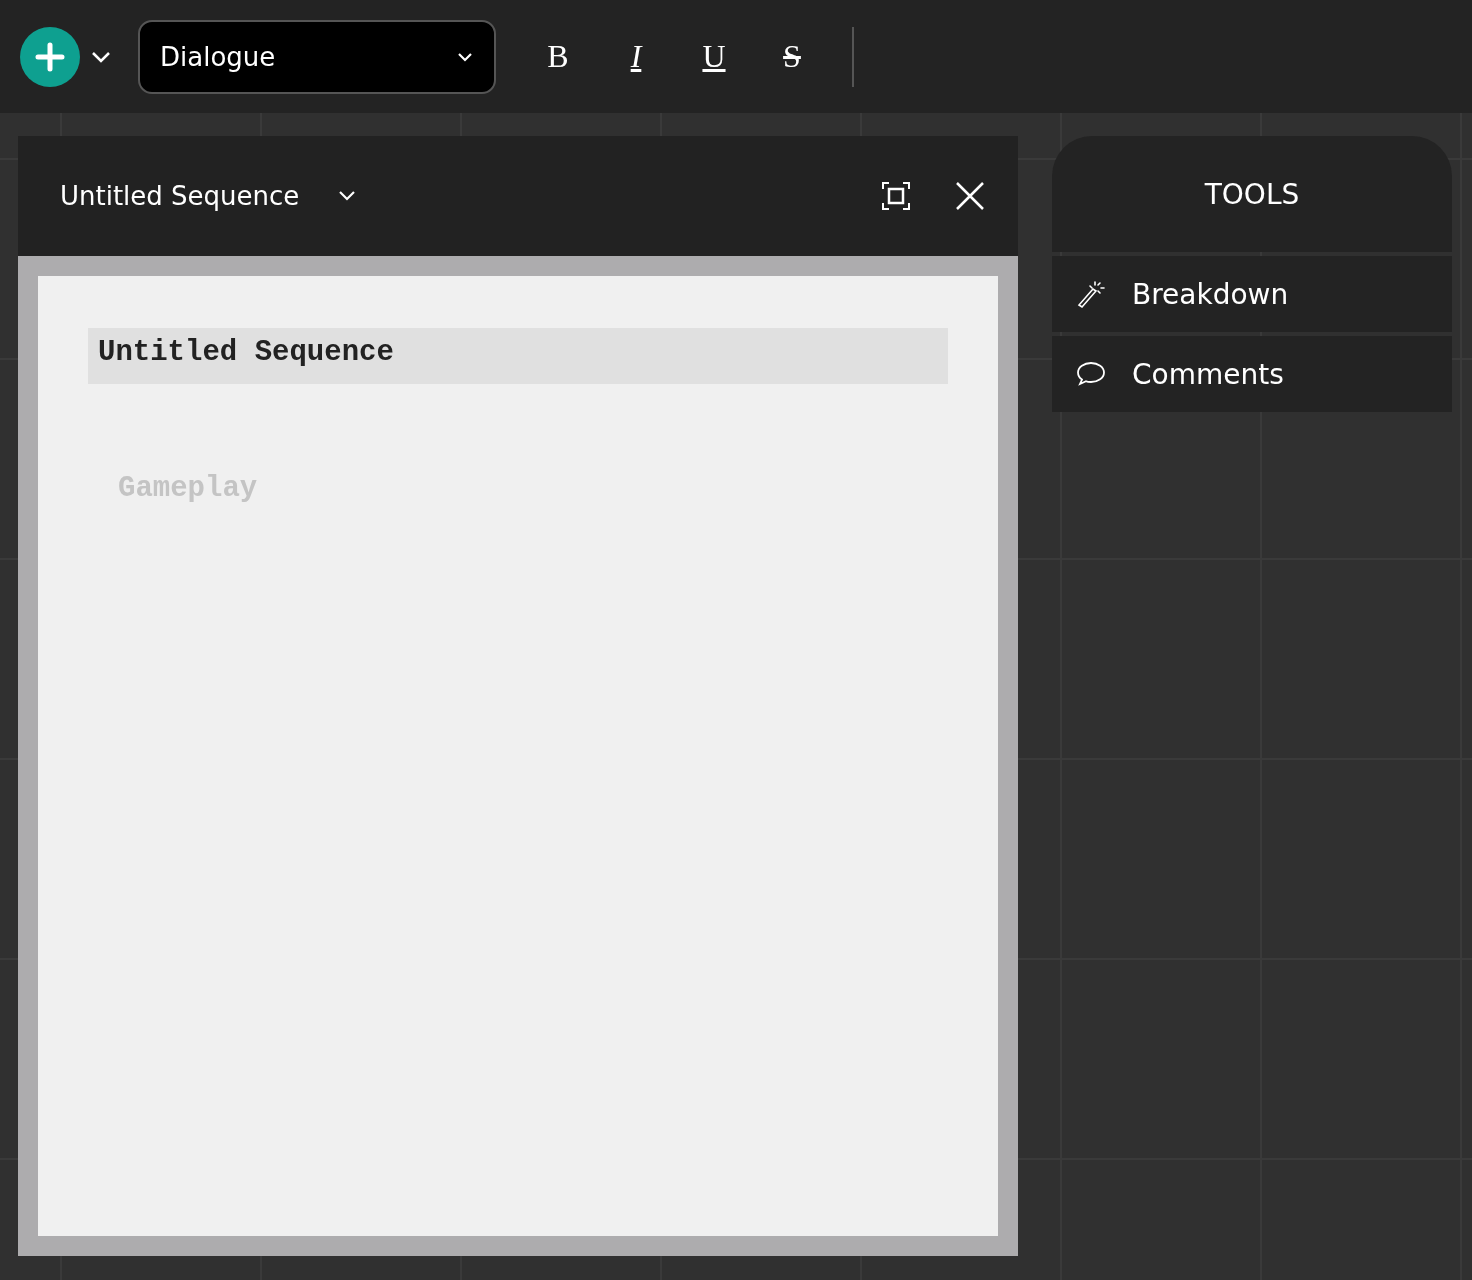 The height and width of the screenshot is (1280, 1472). I want to click on element-type-dropdown: Dialogue, so click(317, 56).